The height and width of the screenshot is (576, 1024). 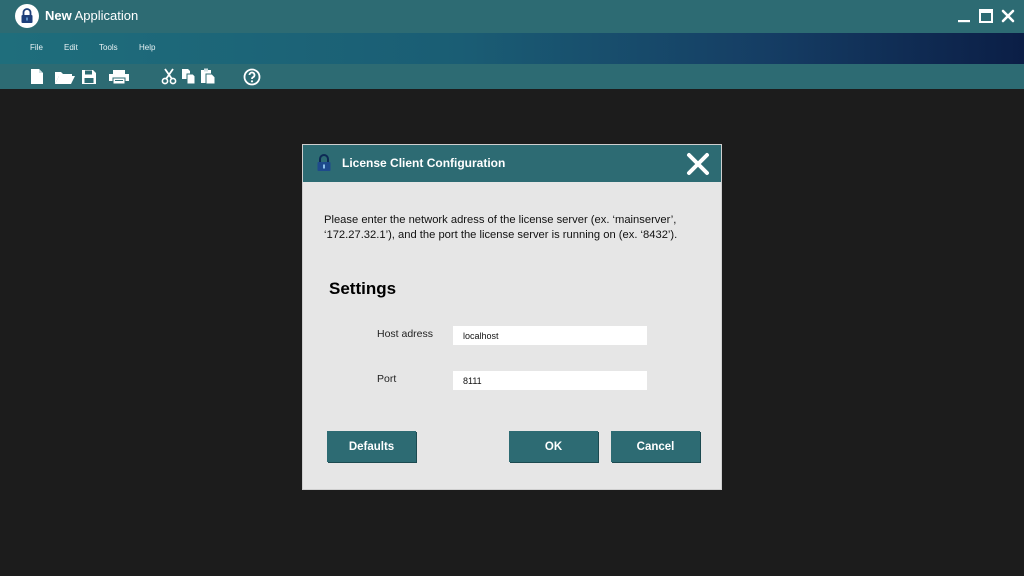 I want to click on window-controls, so click(x=986, y=16).